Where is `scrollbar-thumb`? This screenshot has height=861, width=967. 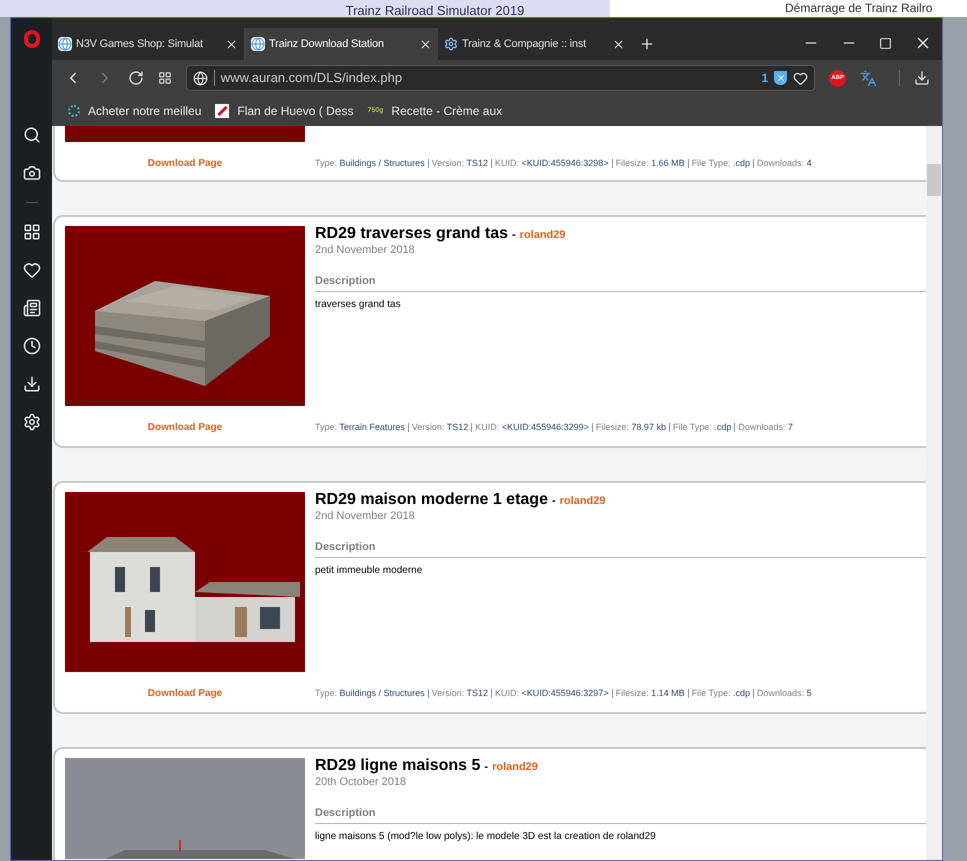 scrollbar-thumb is located at coordinates (934, 180).